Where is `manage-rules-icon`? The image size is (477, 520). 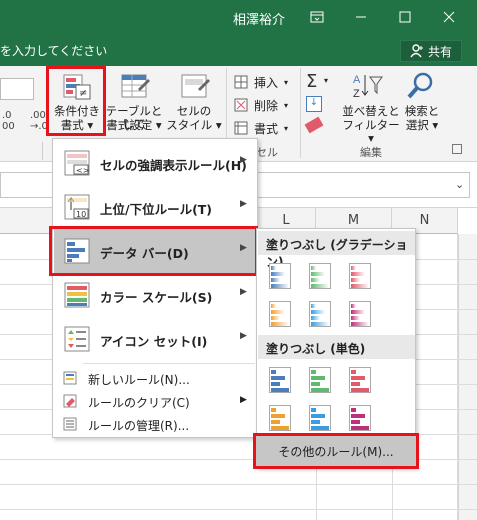
manage-rules-icon is located at coordinates (70, 424).